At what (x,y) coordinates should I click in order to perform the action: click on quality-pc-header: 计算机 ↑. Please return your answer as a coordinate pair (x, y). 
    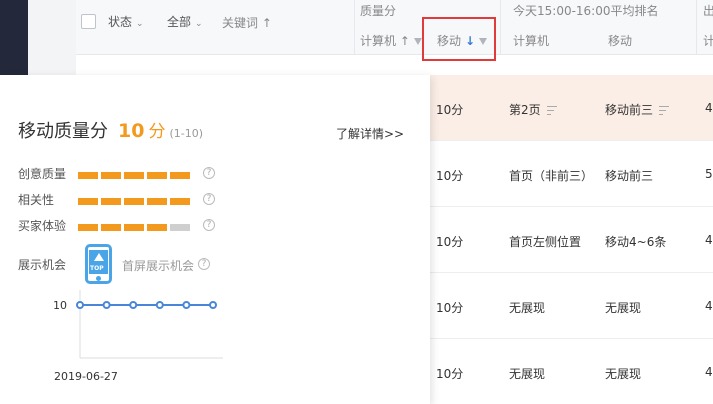
    Looking at the image, I should click on (391, 40).